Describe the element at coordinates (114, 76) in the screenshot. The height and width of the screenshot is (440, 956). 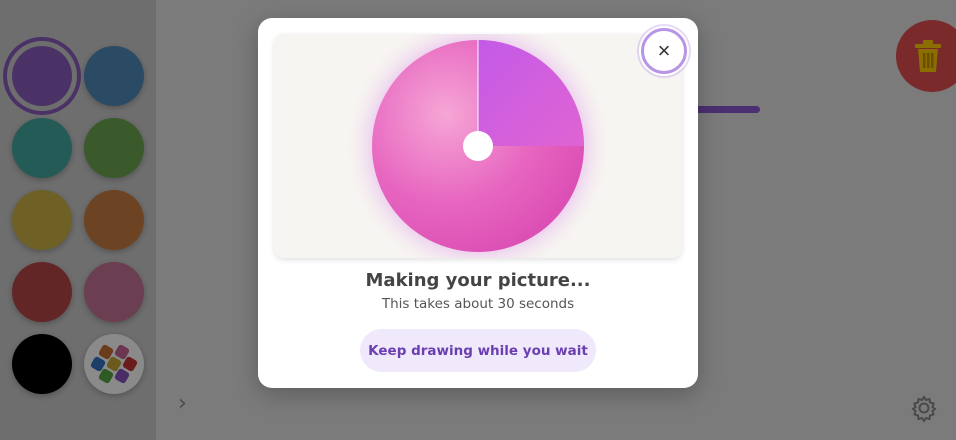
I see `swatch-blue` at that location.